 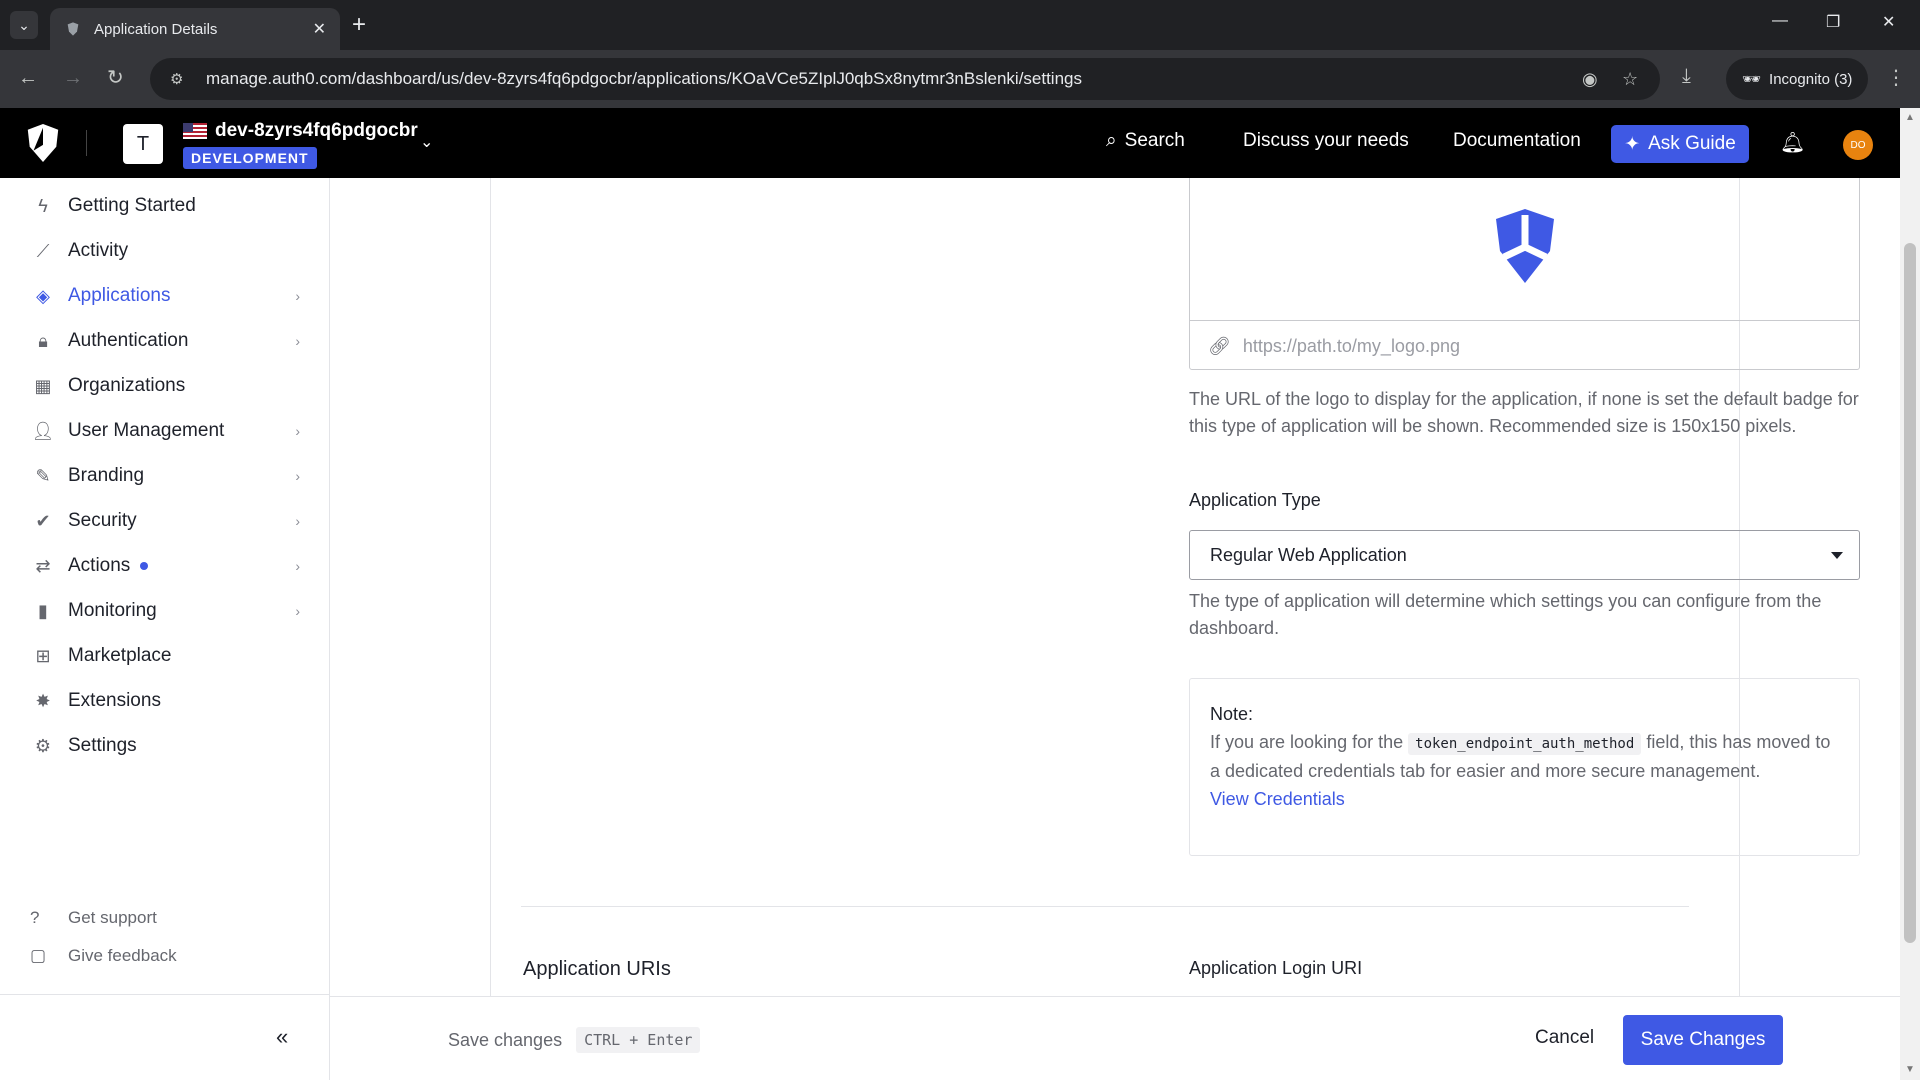 I want to click on actions-icon: ⇄, so click(x=43, y=565).